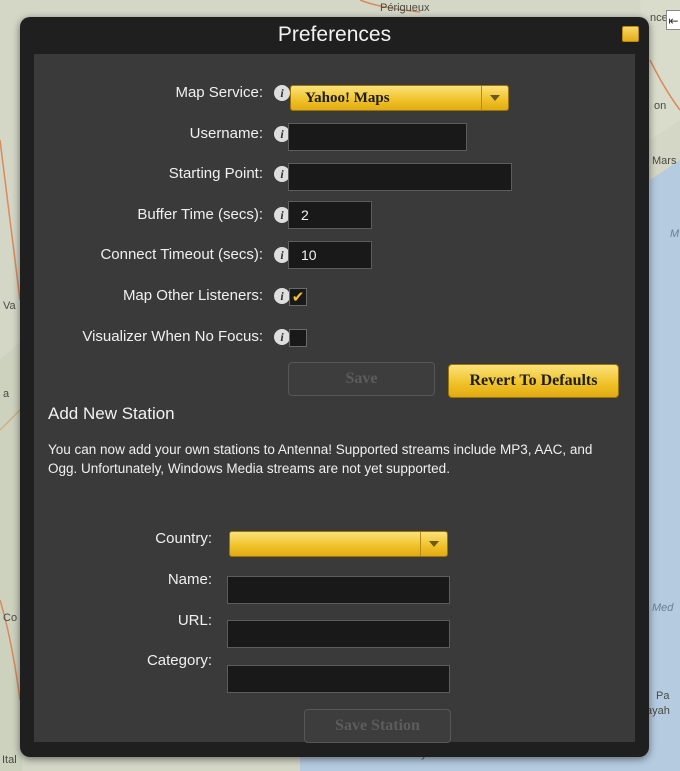 The width and height of the screenshot is (680, 771). Describe the element at coordinates (664, 161) in the screenshot. I see `map-label-marseille: Mars` at that location.